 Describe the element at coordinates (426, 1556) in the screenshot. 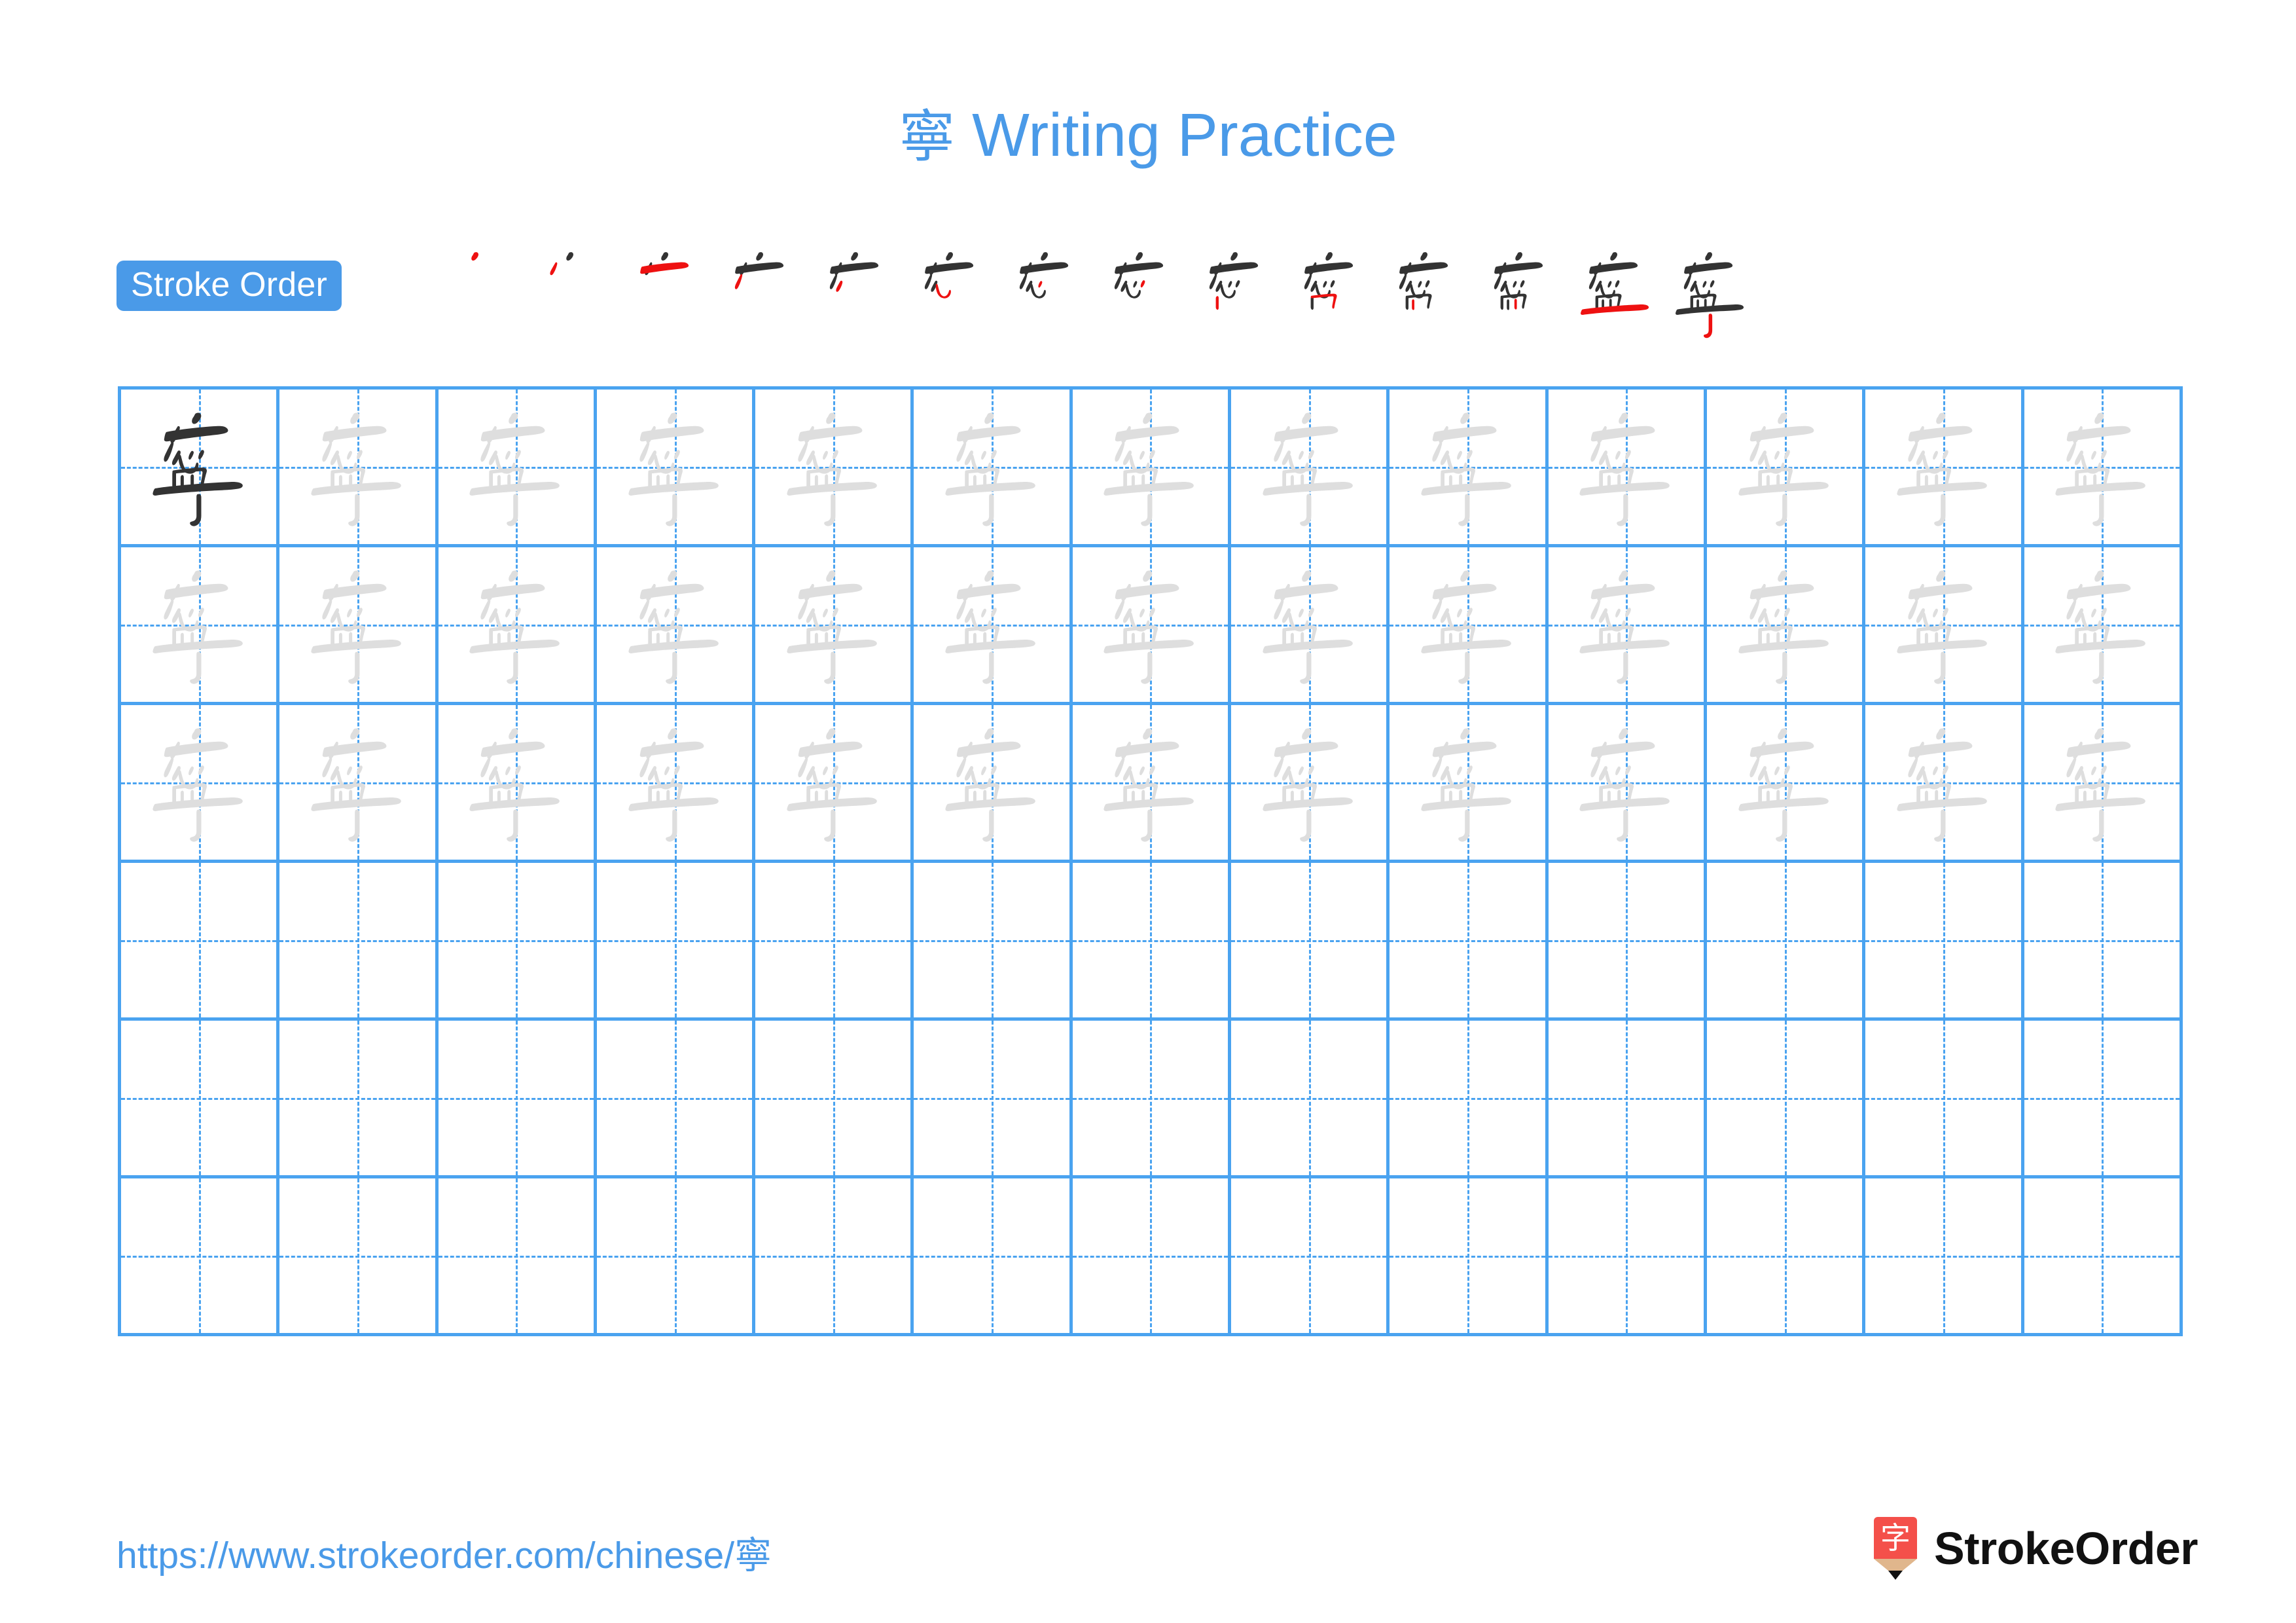

I see `footer-url-prefix: https://www.strokeorder.com/chinese/` at that location.